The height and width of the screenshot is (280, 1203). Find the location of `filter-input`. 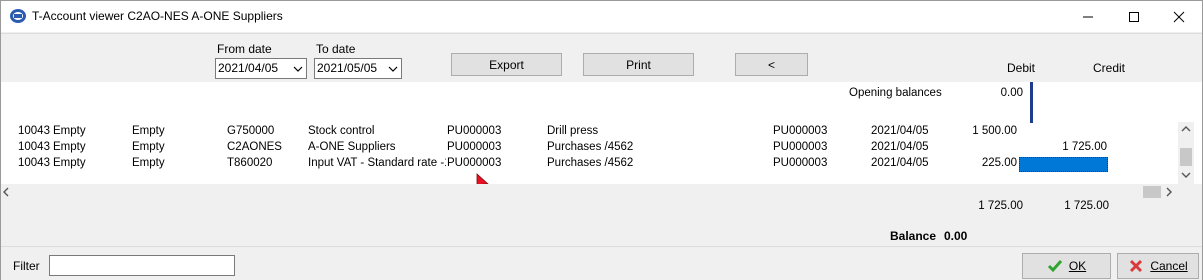

filter-input is located at coordinates (142, 265).